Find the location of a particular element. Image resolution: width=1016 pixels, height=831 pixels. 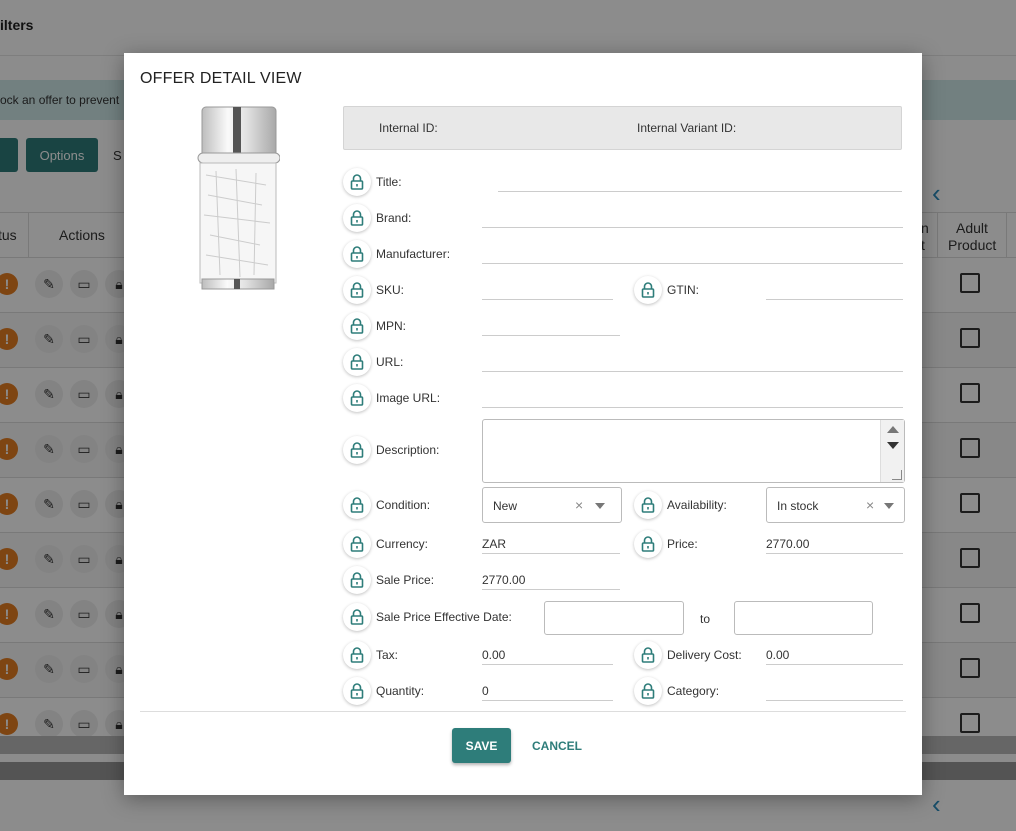

delivery-cost-input is located at coordinates (834, 664).